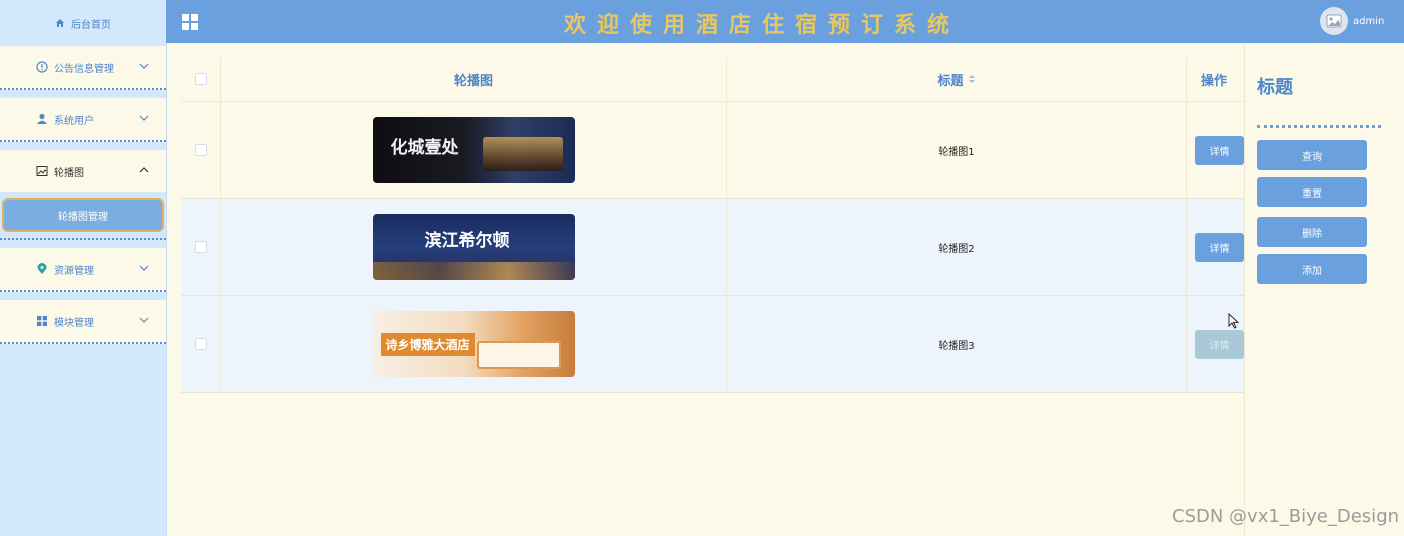 This screenshot has width=1404, height=536. I want to click on column-header-image: 轮播图, so click(474, 79).